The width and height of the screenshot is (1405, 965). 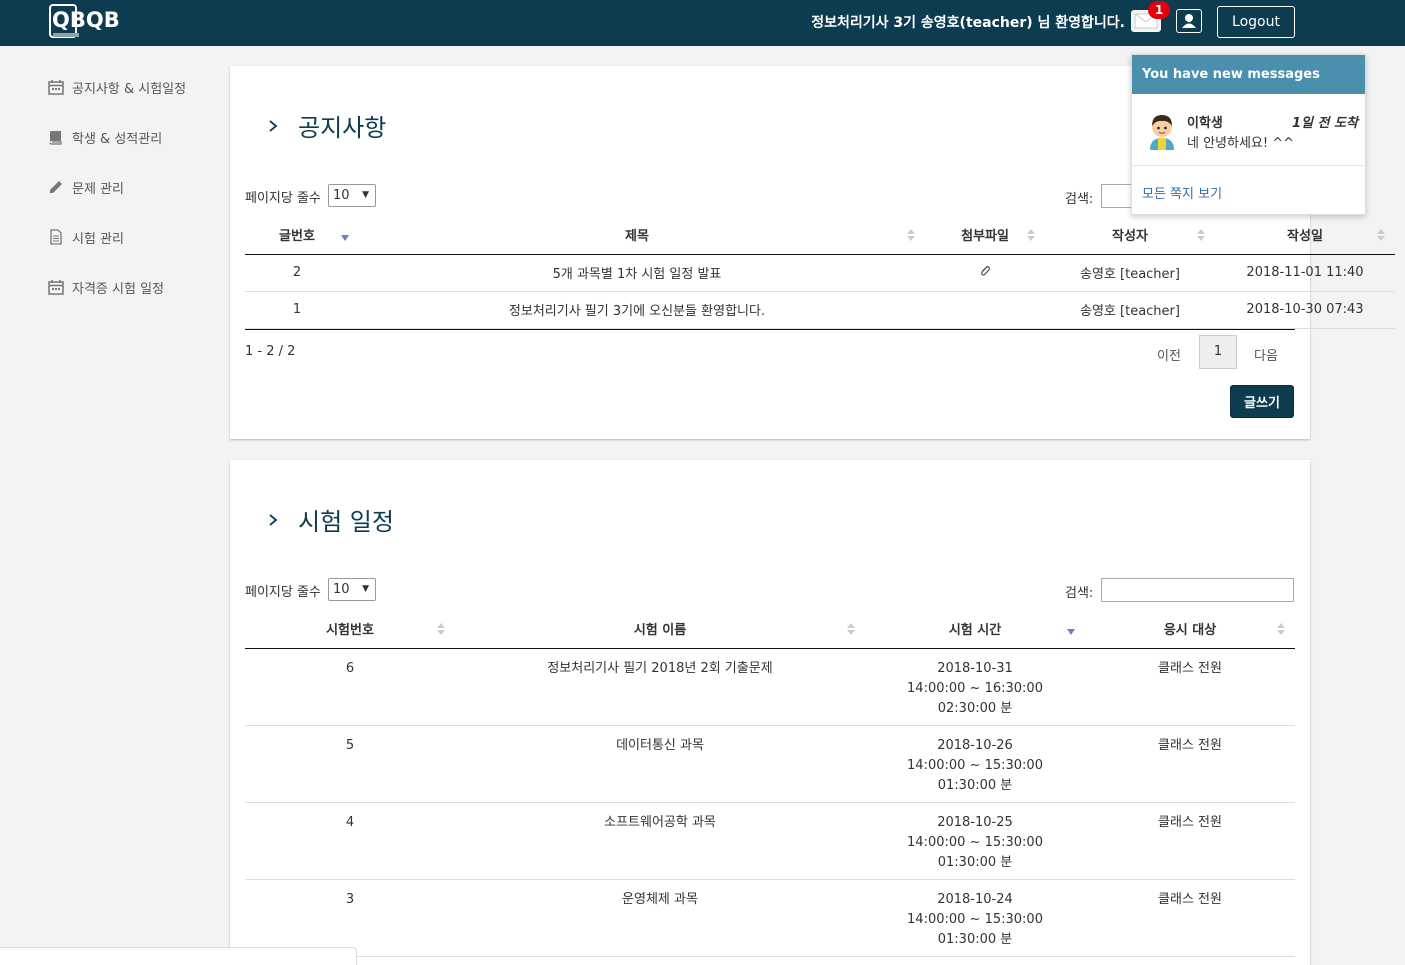 What do you see at coordinates (98, 189) in the screenshot?
I see `sidebar-item-label: 문제 관리` at bounding box center [98, 189].